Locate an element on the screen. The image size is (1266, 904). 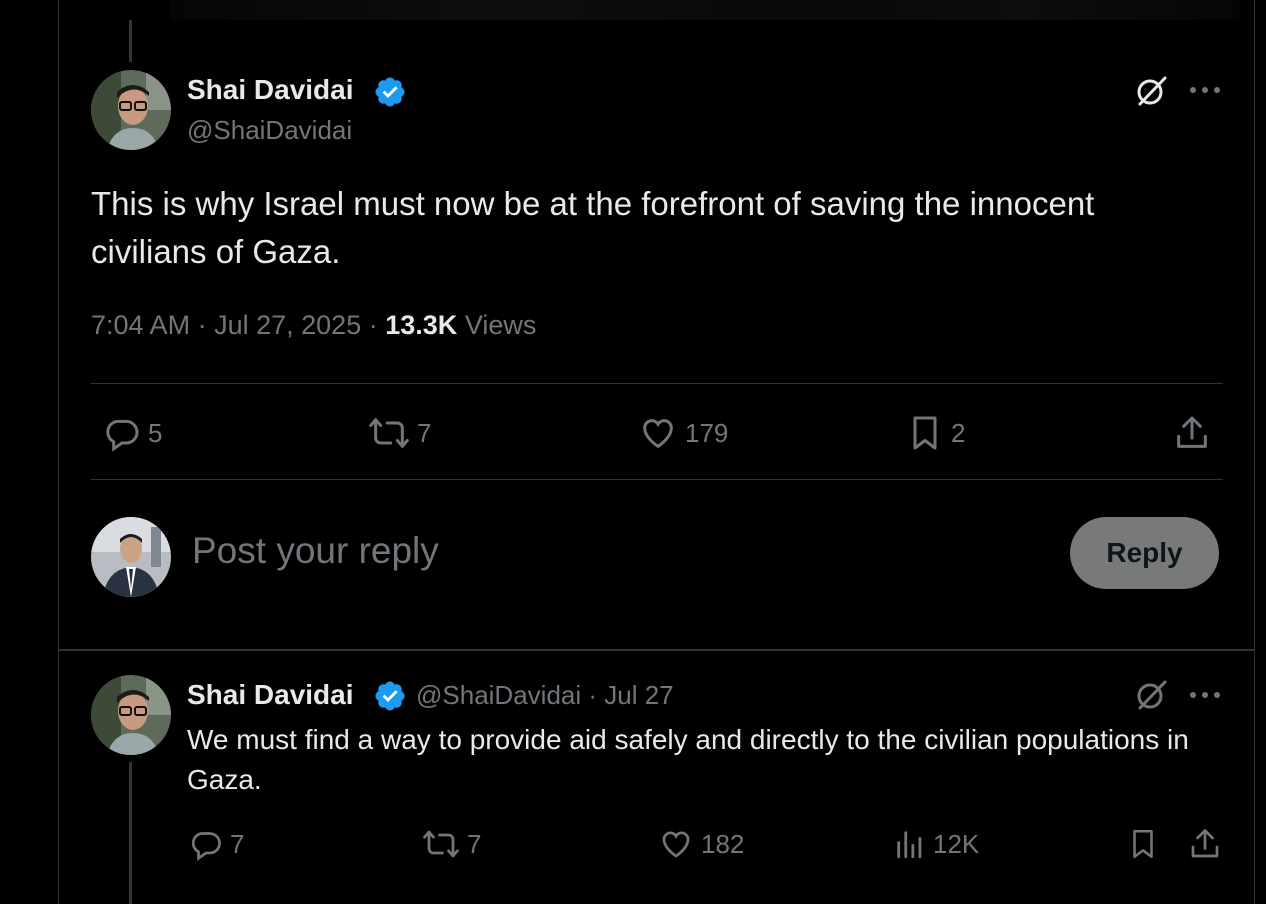
like-action: 182 is located at coordinates (700, 844).